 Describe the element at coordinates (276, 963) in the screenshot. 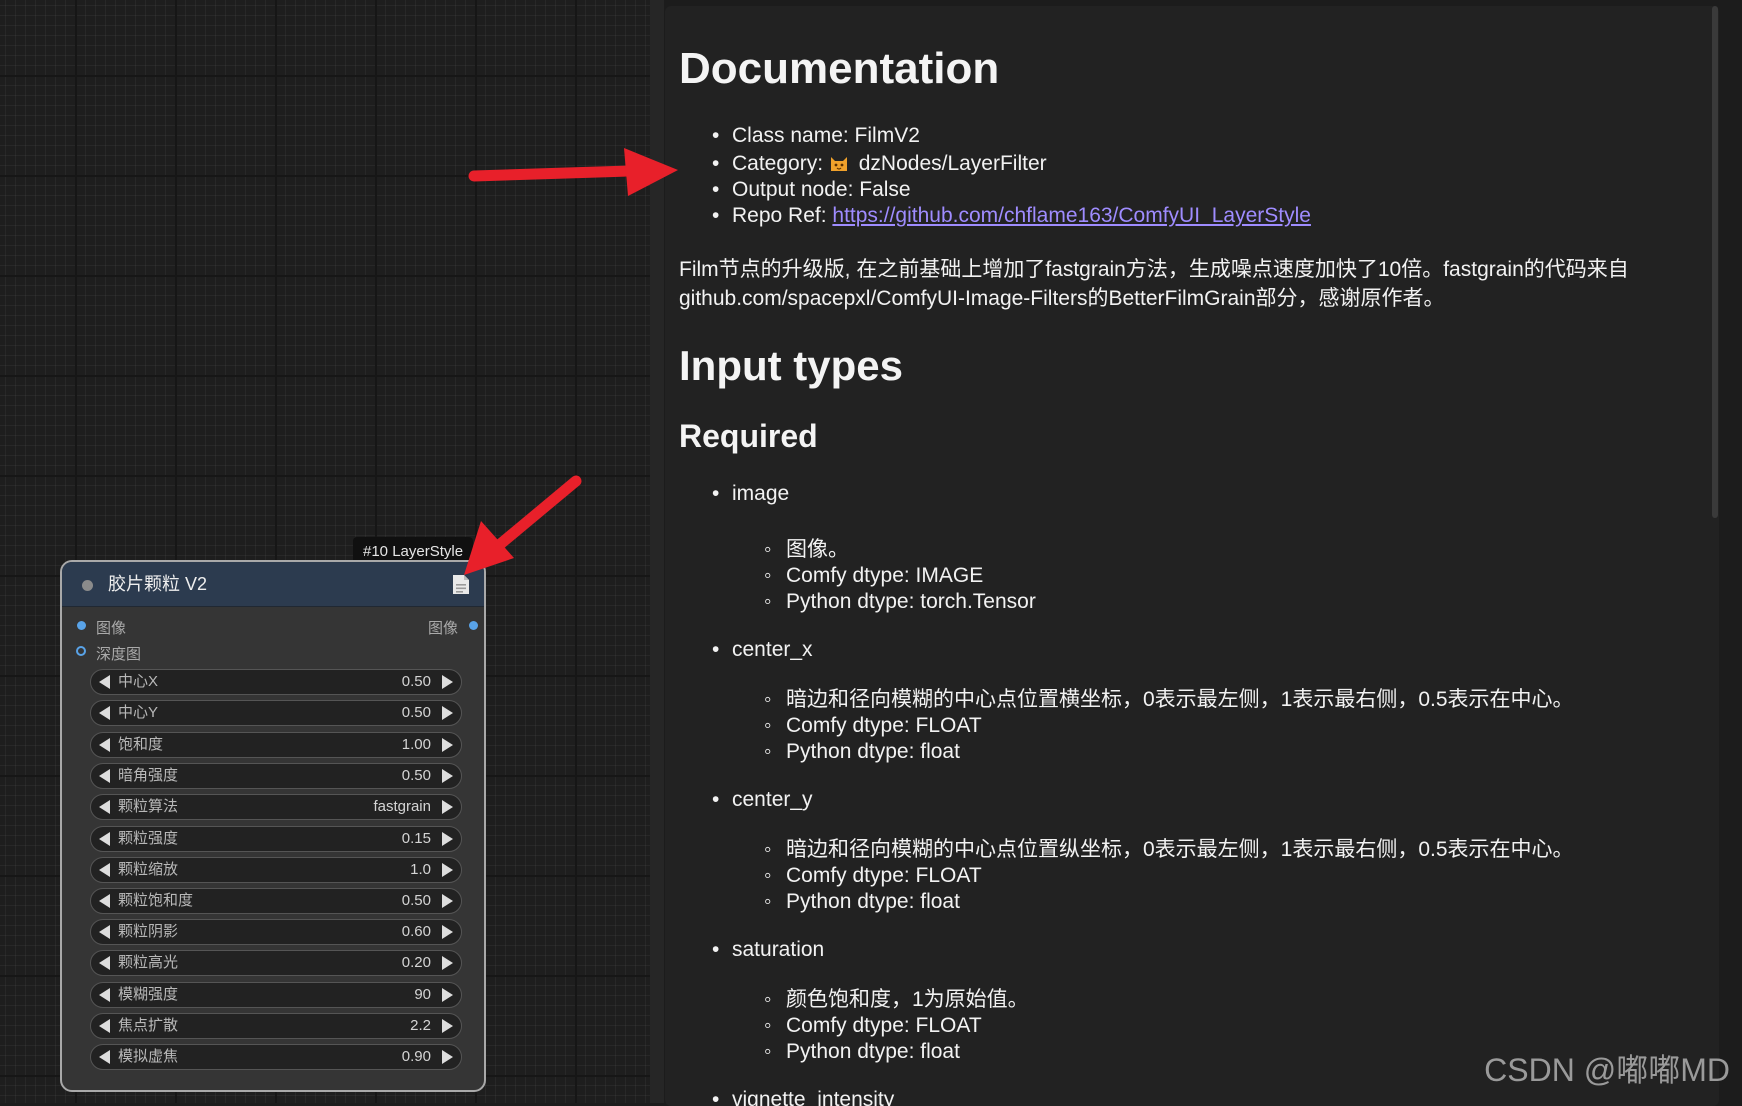

I see `widget-grain-highs: 颗粒高光 0.20` at that location.